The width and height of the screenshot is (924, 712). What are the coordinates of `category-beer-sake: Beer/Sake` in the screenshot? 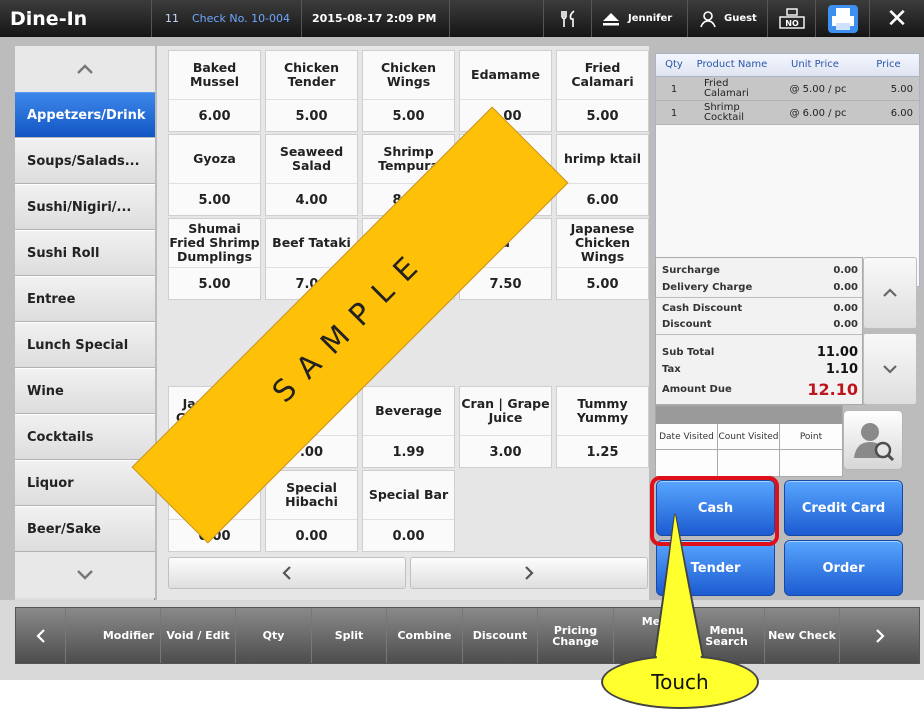 It's located at (85, 529).